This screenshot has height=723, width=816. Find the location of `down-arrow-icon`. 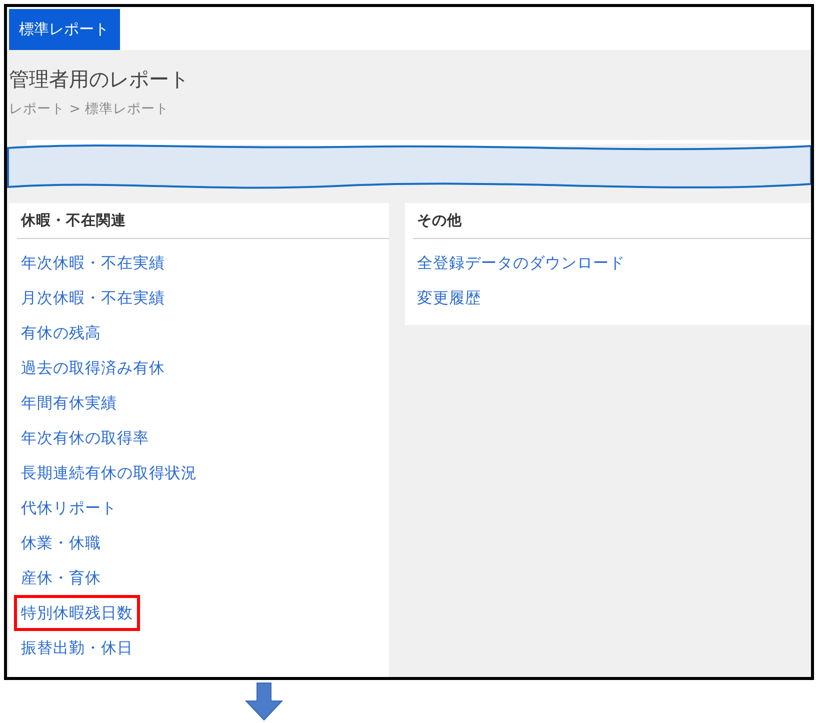

down-arrow-icon is located at coordinates (264, 701).